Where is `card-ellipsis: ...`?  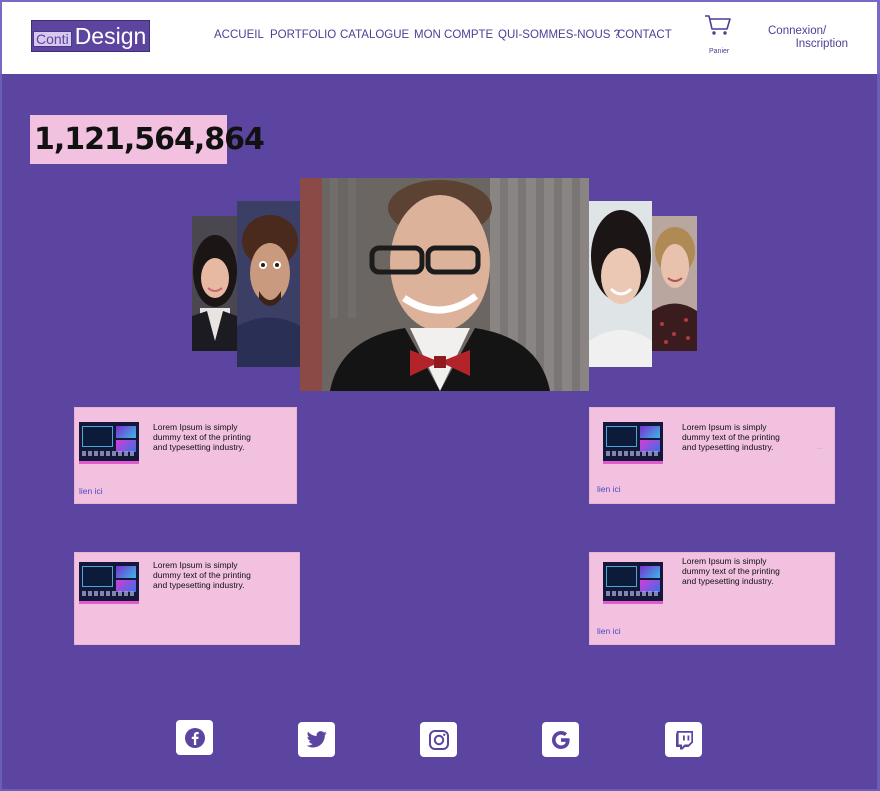
card-ellipsis: ... is located at coordinates (819, 446).